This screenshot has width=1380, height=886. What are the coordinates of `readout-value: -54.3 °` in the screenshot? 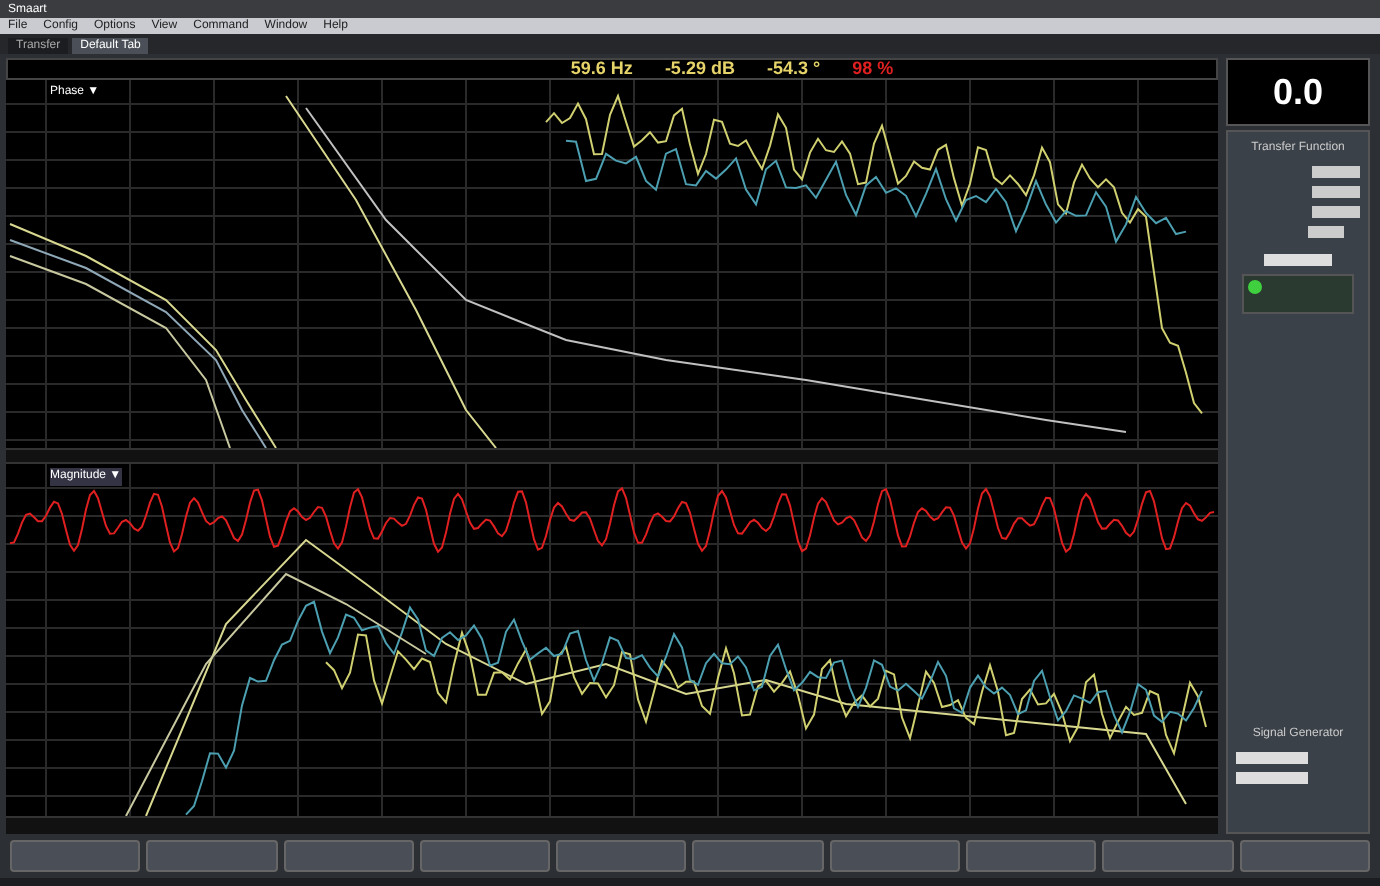 It's located at (793, 69).